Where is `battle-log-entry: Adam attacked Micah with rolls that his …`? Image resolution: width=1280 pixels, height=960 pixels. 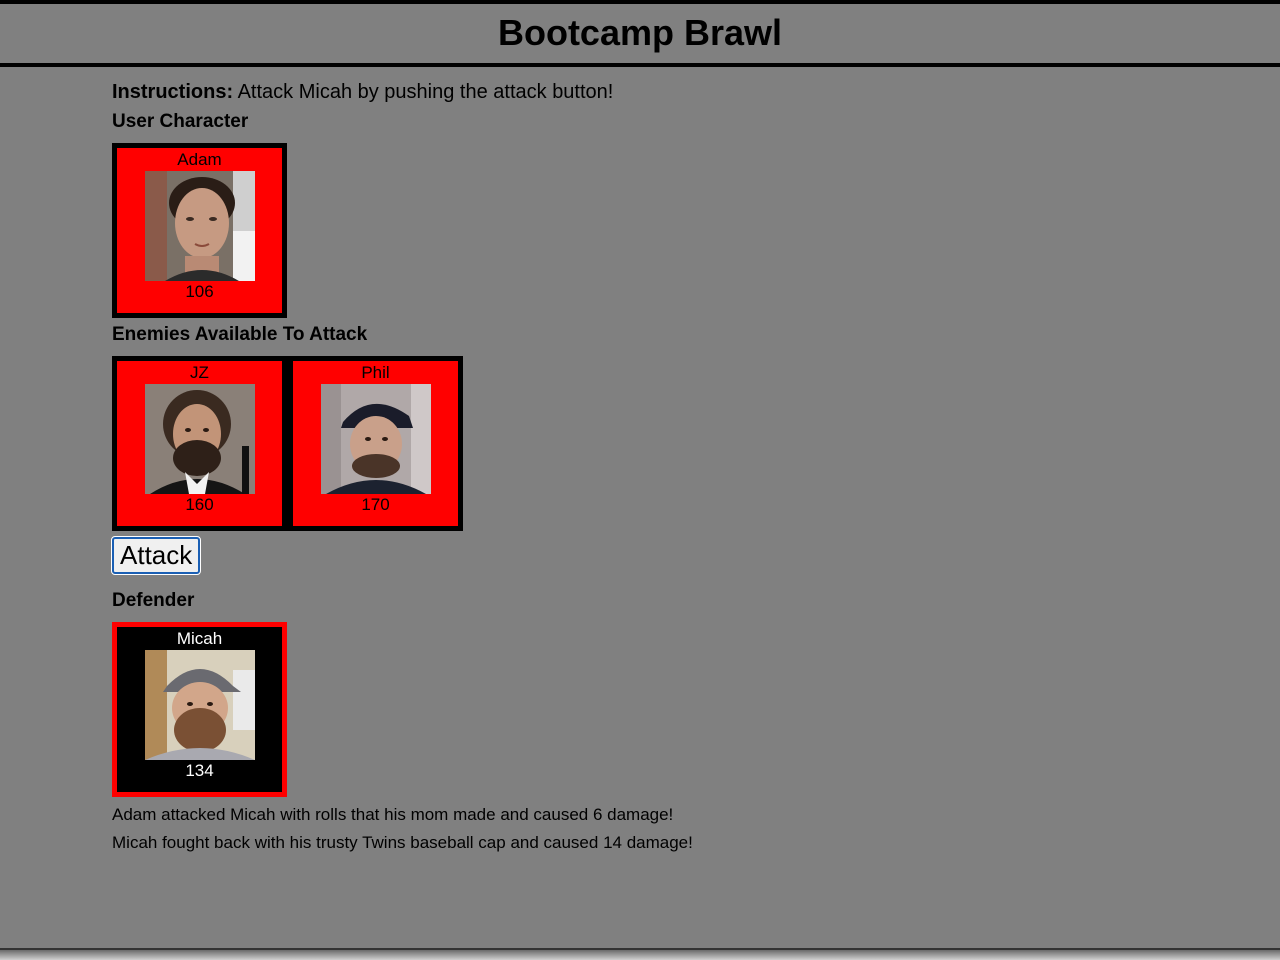
battle-log-entry: Adam attacked Micah with rolls that his … is located at coordinates (393, 814).